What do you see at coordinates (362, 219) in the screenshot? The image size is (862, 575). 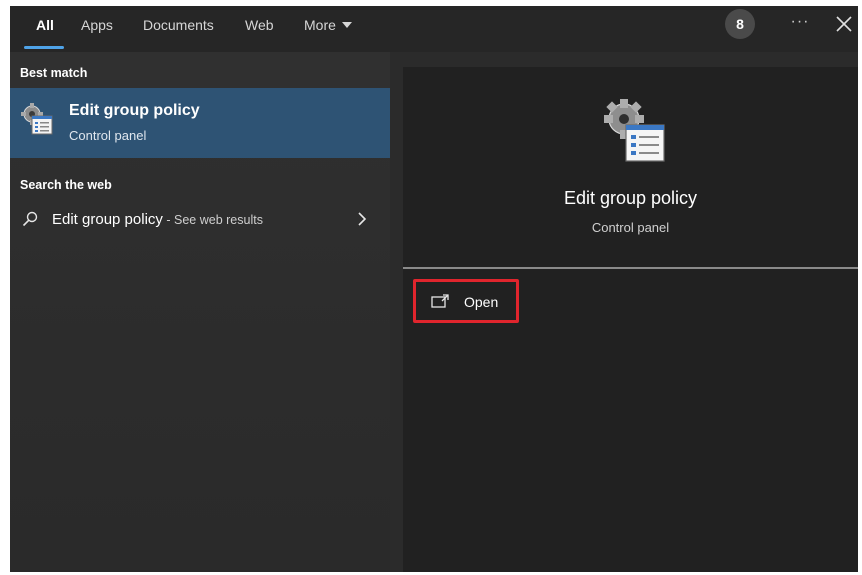 I see `chevron-right-icon` at bounding box center [362, 219].